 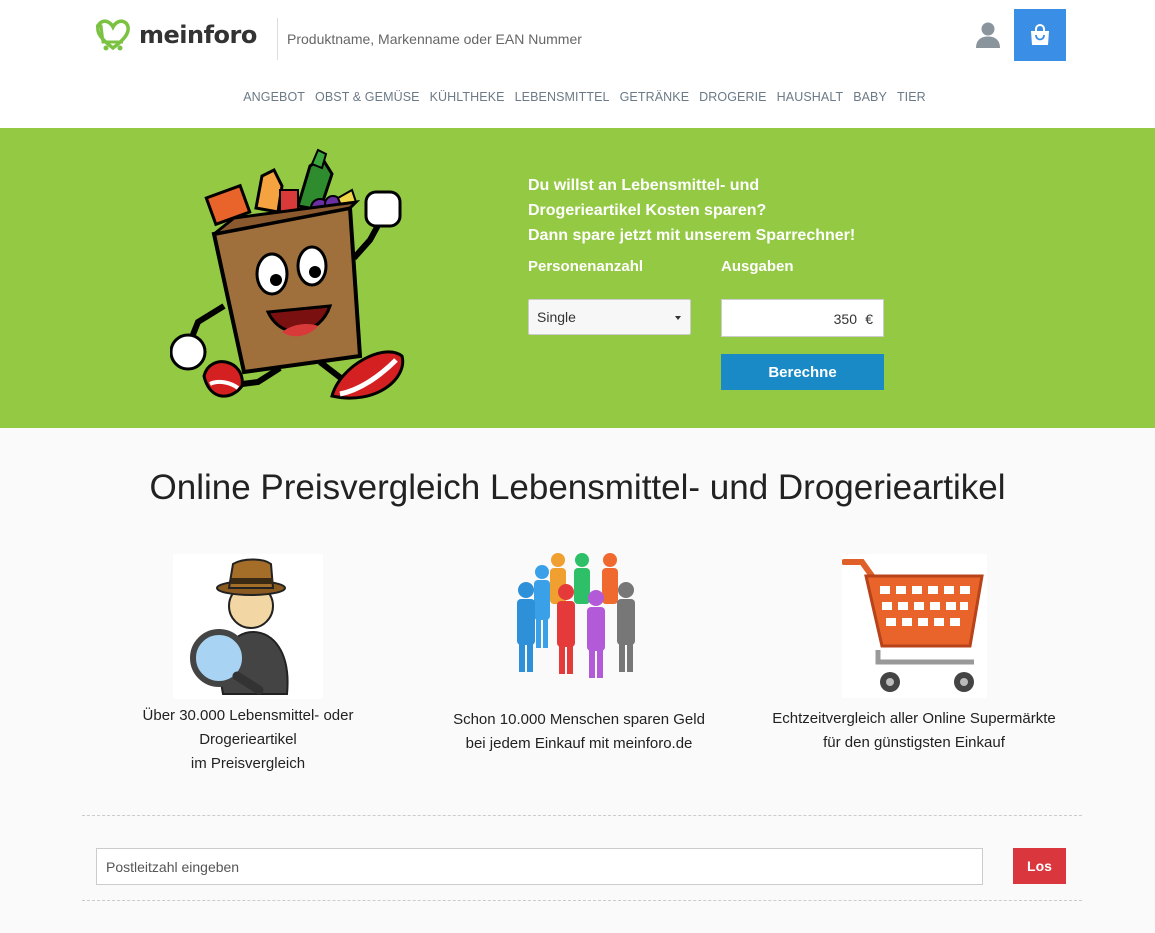 I want to click on persons-label: Personenanzahl, so click(x=586, y=266).